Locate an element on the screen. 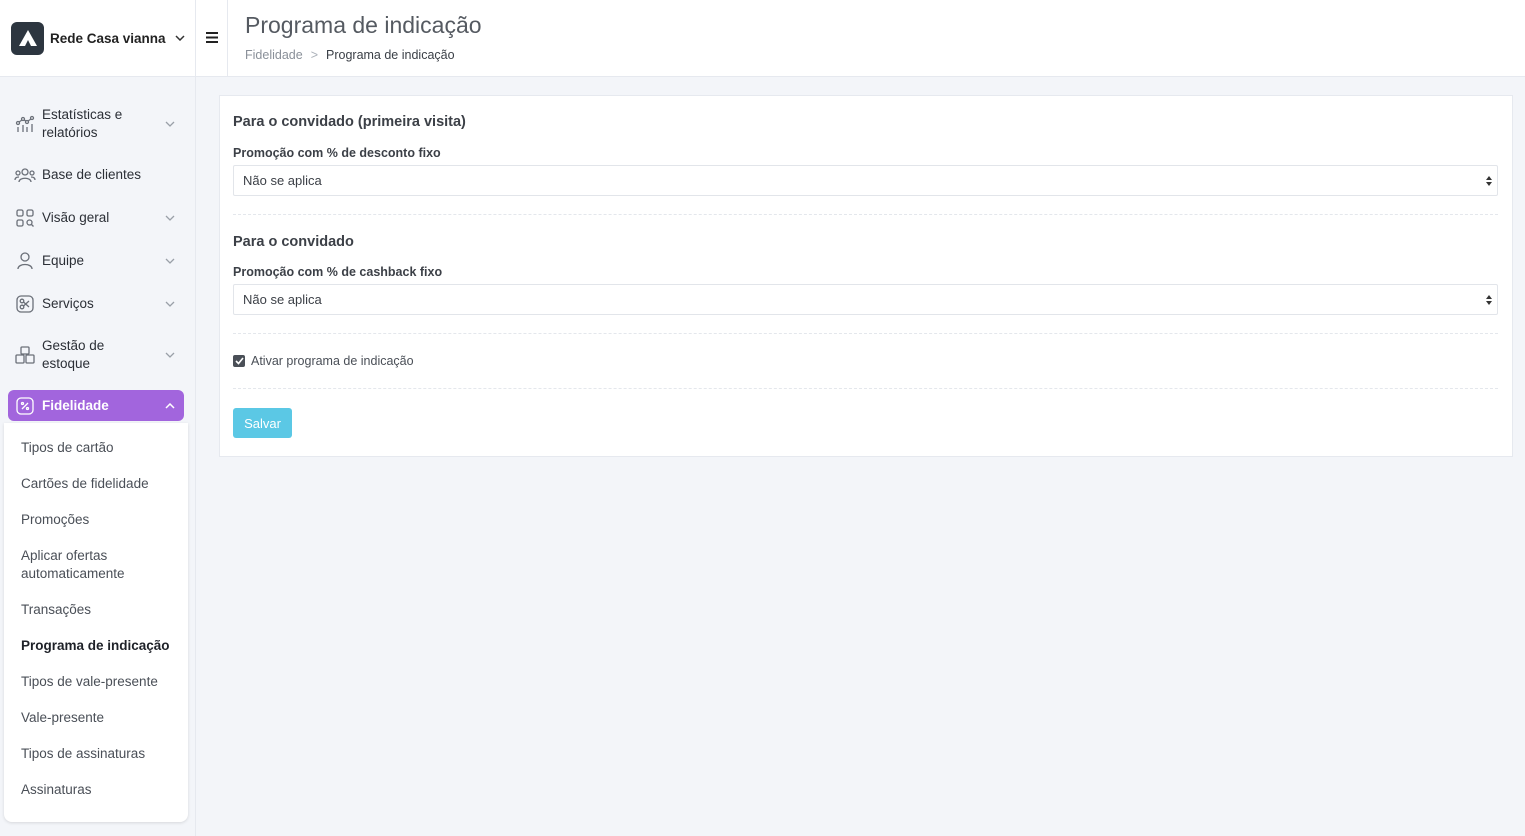 Image resolution: width=1525 pixels, height=836 pixels. field-label-discount: Promoção com % de desconto fixo is located at coordinates (337, 153).